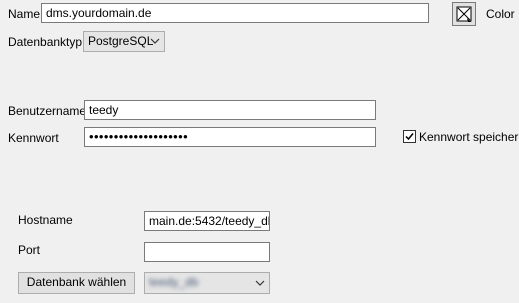 The height and width of the screenshot is (303, 519). What do you see at coordinates (230, 137) in the screenshot?
I see `password-input: ••••••••••••••••••••` at bounding box center [230, 137].